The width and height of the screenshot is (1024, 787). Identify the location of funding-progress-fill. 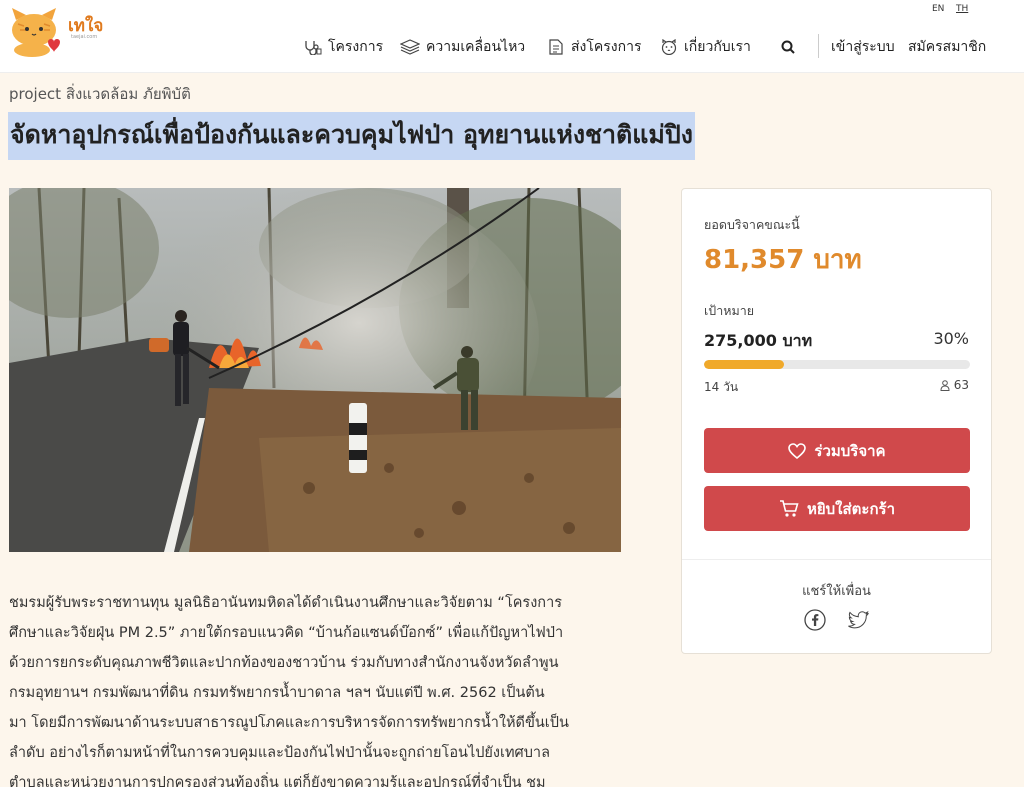
(744, 364).